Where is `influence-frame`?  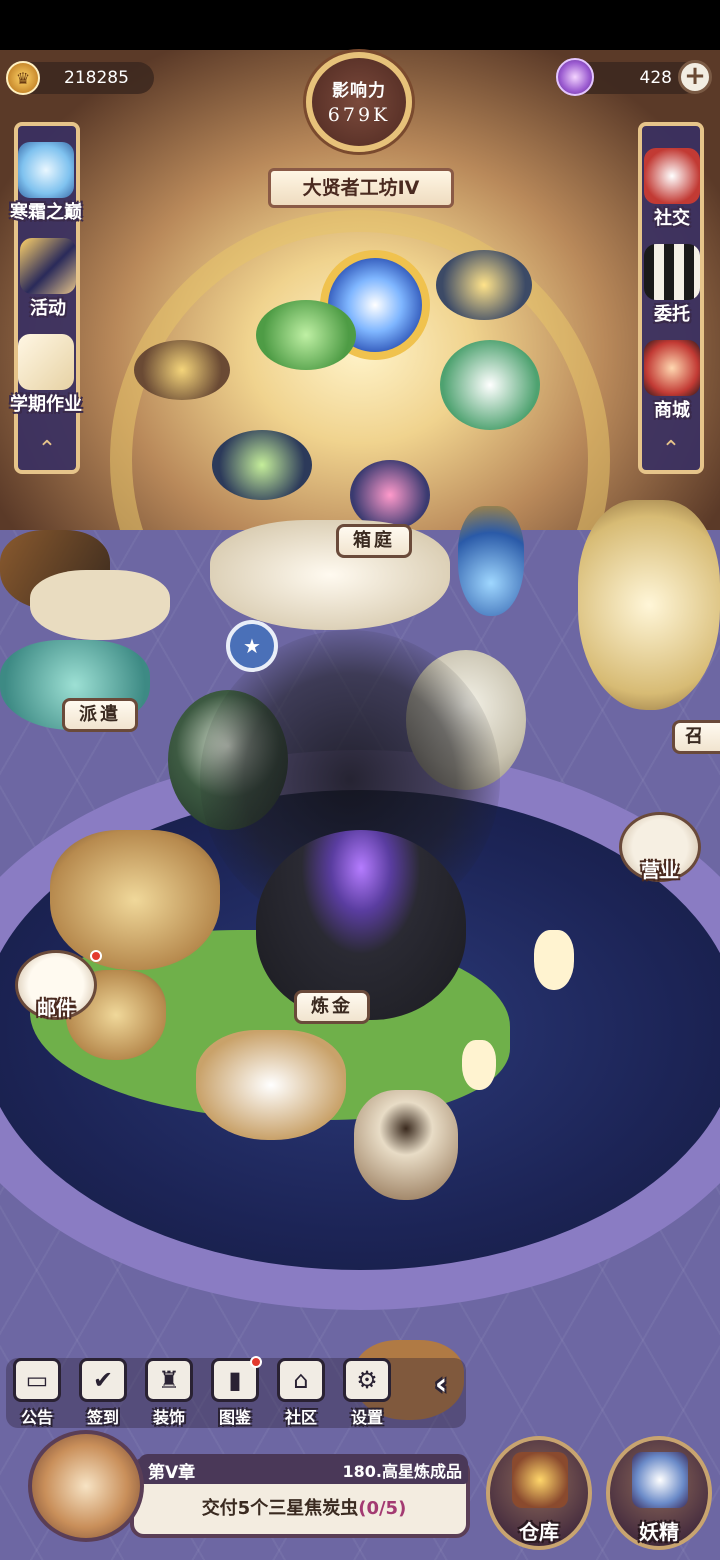 influence-frame is located at coordinates (359, 102).